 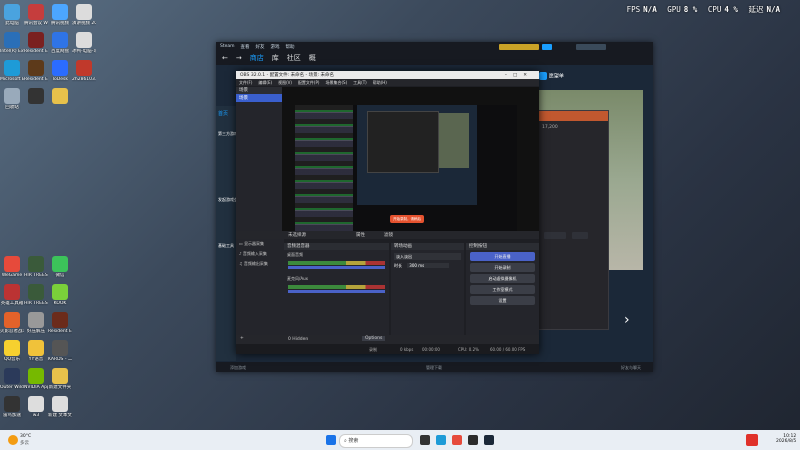 What do you see at coordinates (13, 440) in the screenshot?
I see `weather-icon` at bounding box center [13, 440].